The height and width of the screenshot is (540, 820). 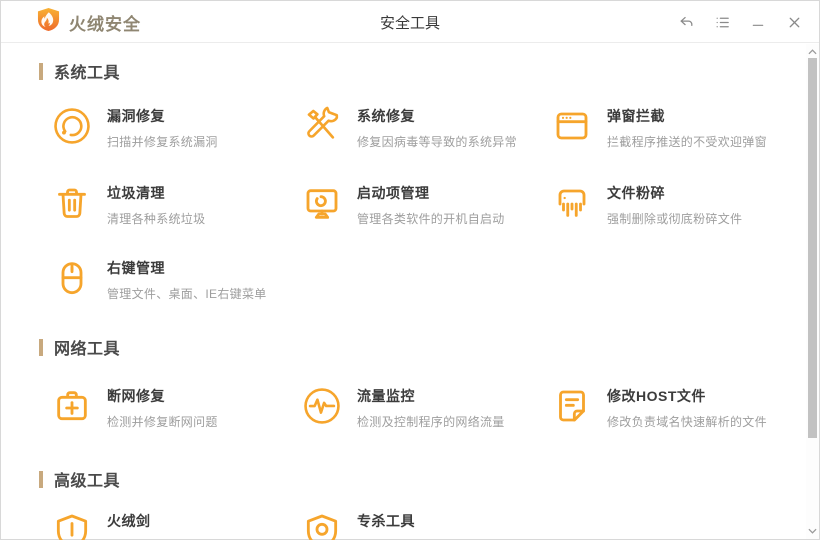 I want to click on section-title: 高级工具, so click(x=87, y=481).